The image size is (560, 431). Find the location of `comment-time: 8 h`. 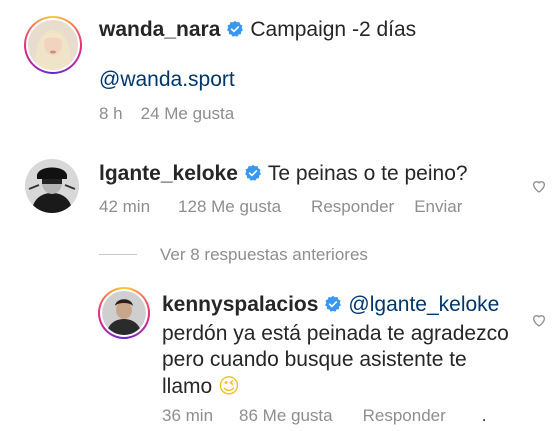

comment-time: 8 h is located at coordinates (111, 113).